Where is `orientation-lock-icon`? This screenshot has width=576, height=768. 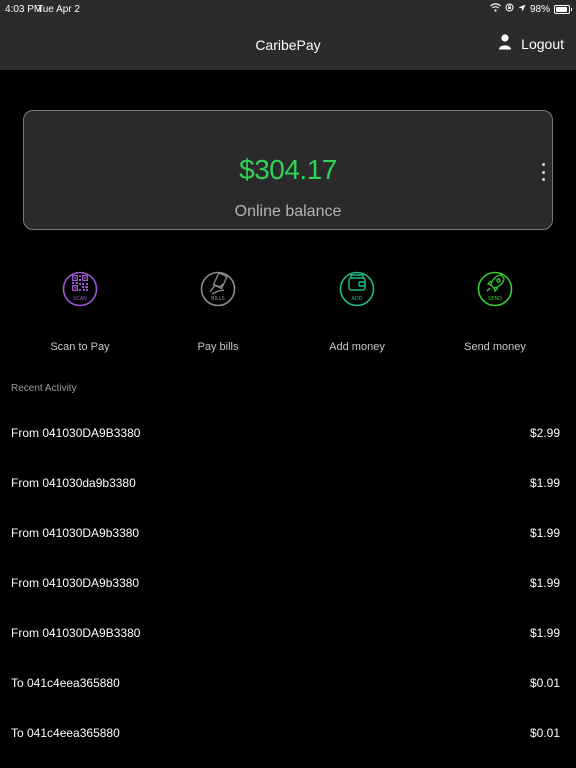
orientation-lock-icon is located at coordinates (509, 9).